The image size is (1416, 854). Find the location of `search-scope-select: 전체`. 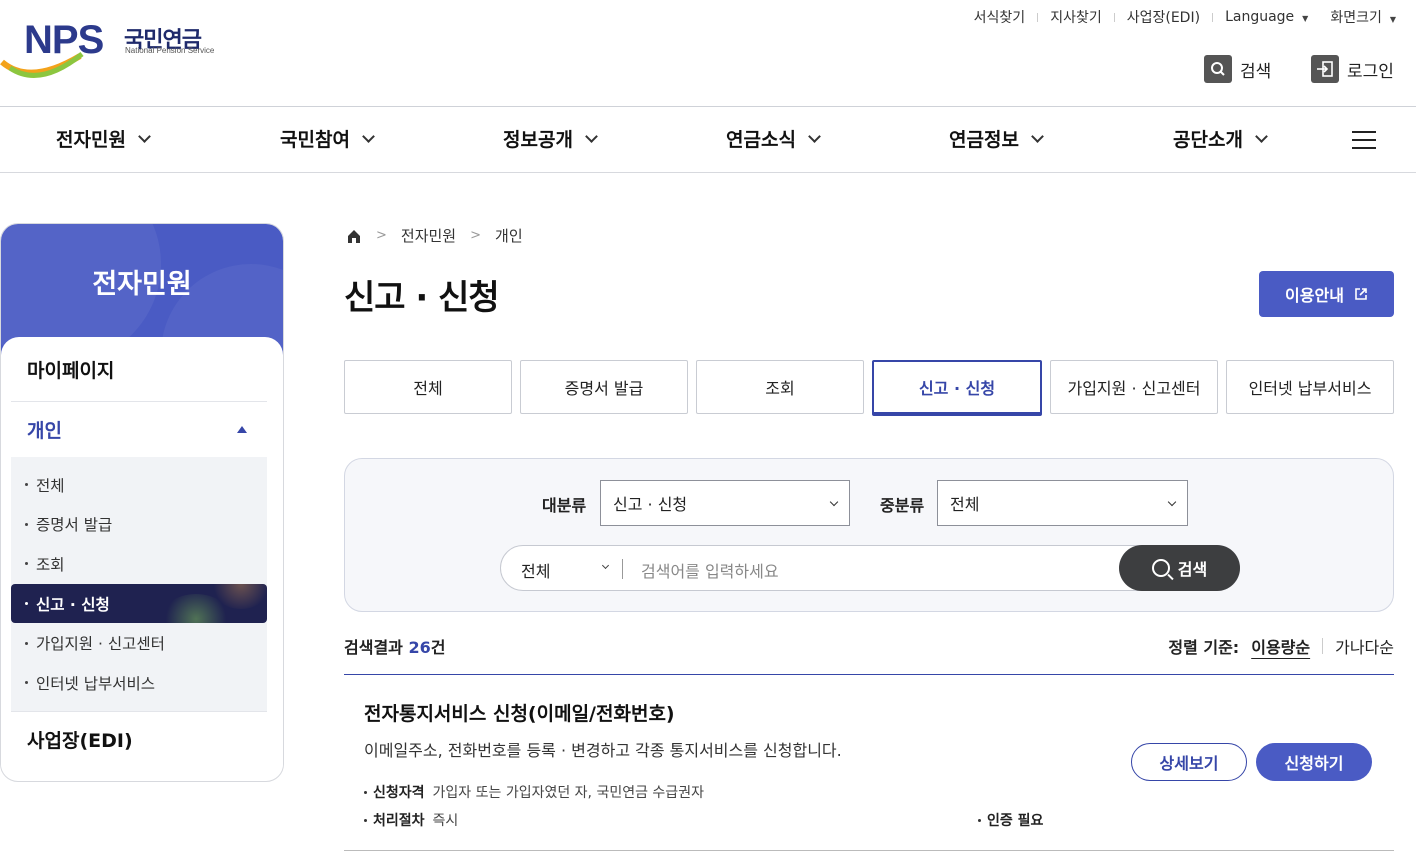

search-scope-select: 전체 is located at coordinates (535, 570).